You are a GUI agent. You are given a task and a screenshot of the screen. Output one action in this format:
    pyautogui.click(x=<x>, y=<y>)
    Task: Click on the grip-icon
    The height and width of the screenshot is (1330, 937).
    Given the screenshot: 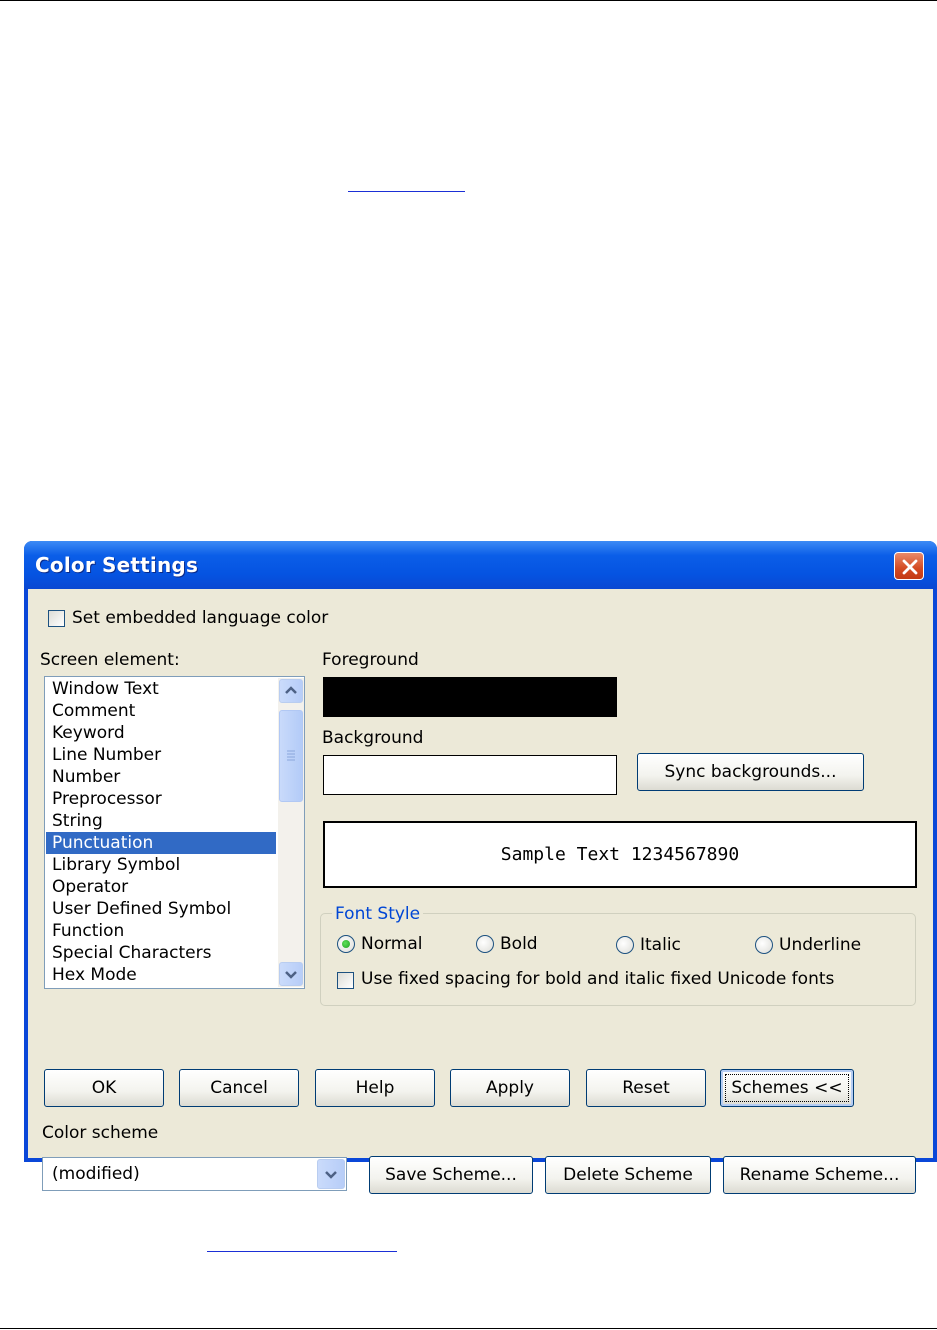 What is the action you would take?
    pyautogui.click(x=291, y=755)
    